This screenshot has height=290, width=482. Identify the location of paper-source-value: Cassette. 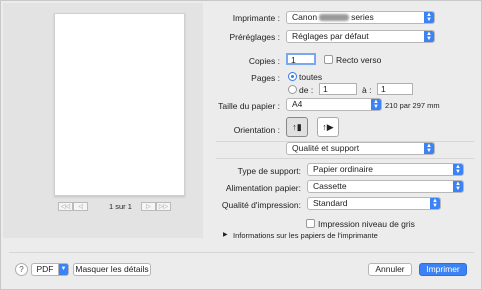
(330, 186).